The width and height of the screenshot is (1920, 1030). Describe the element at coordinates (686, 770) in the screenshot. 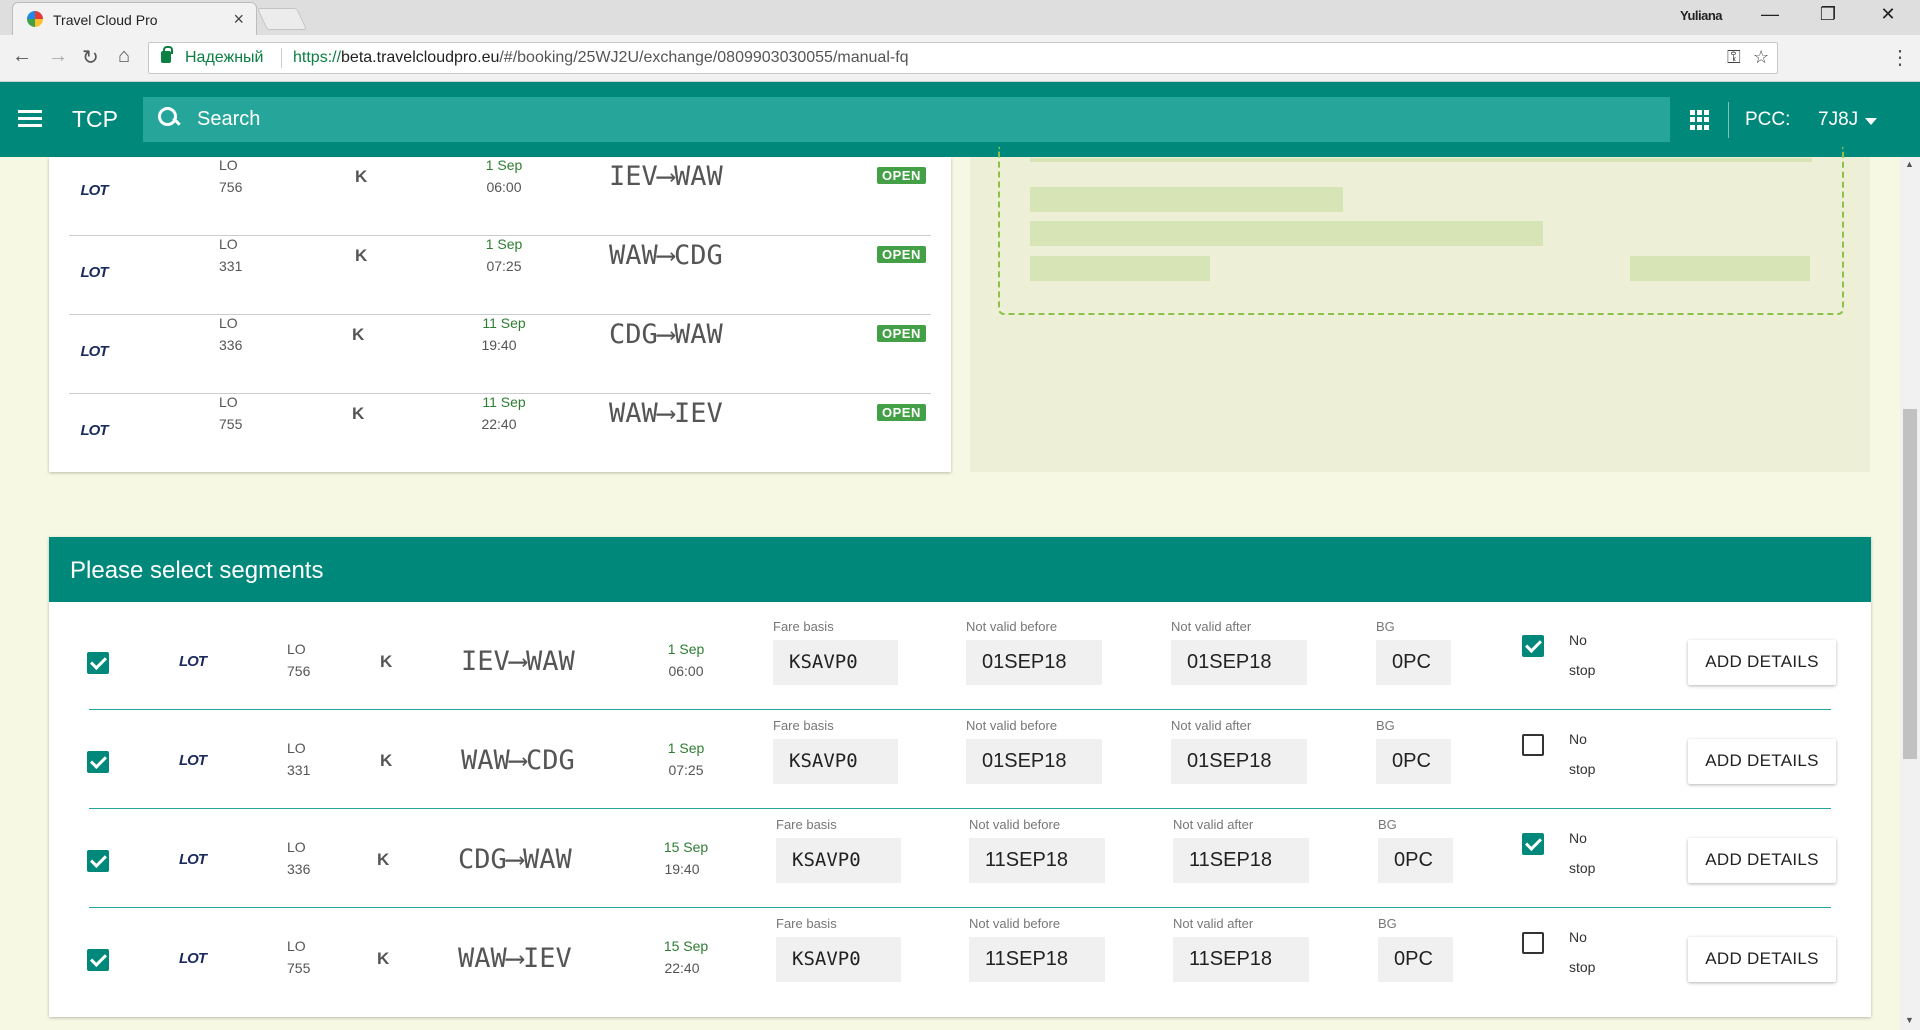

I see `segment-time: 07:25` at that location.